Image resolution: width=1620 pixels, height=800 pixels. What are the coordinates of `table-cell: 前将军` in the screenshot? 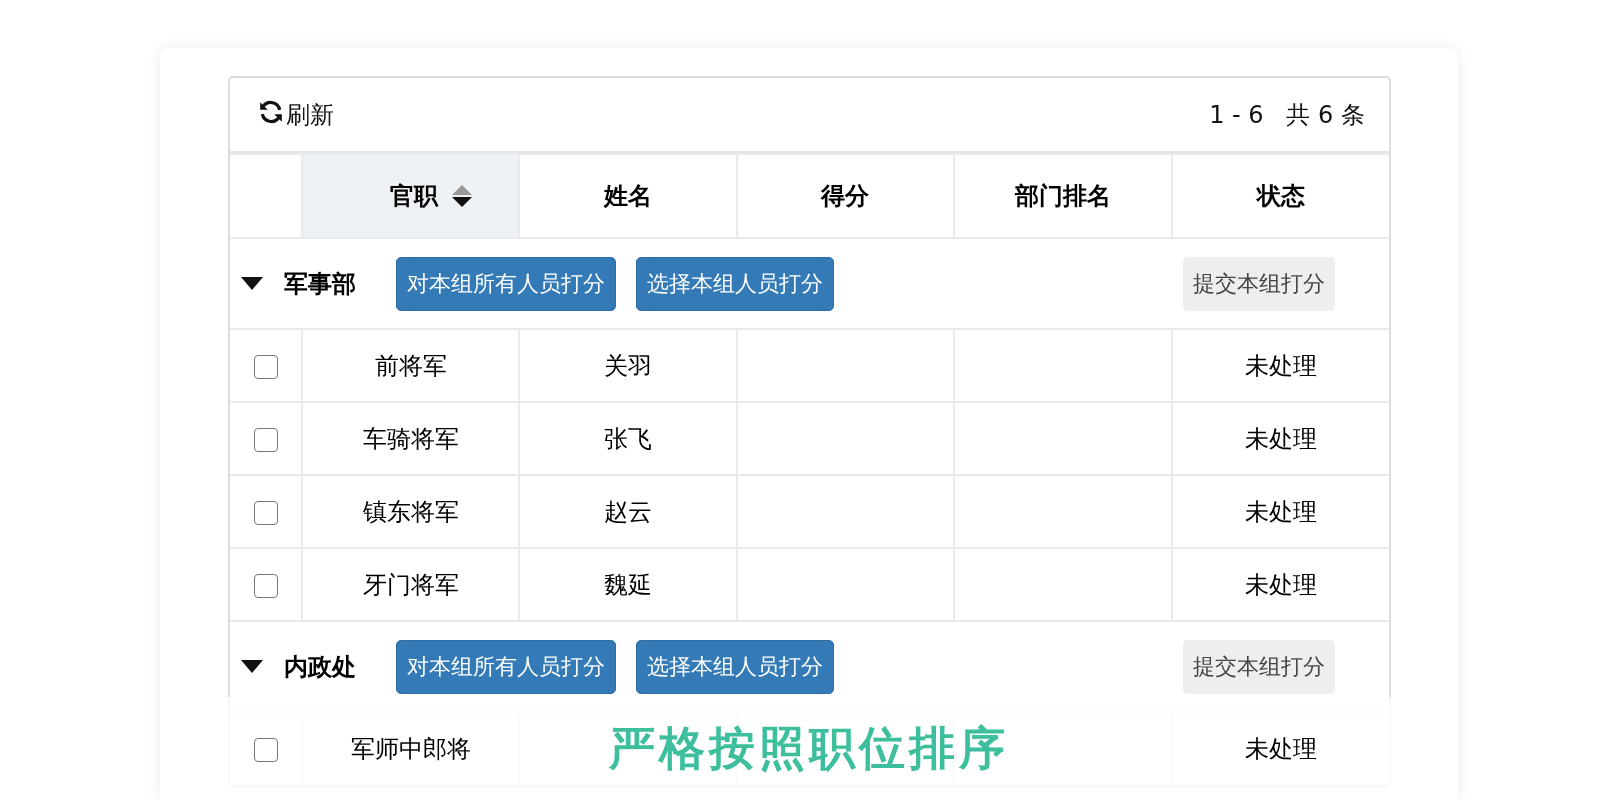 It's located at (410, 365).